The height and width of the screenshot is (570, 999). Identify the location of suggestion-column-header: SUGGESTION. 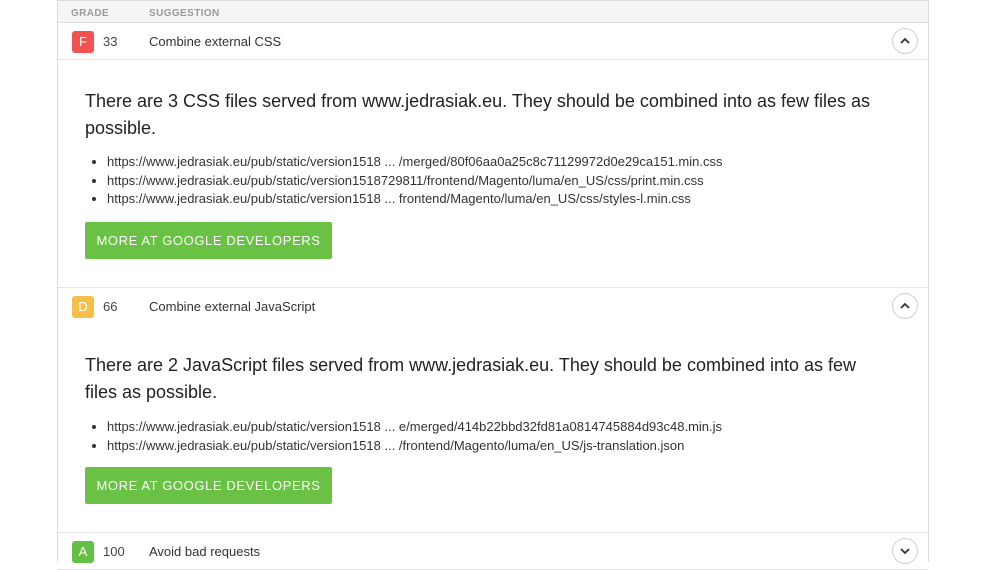
(184, 13).